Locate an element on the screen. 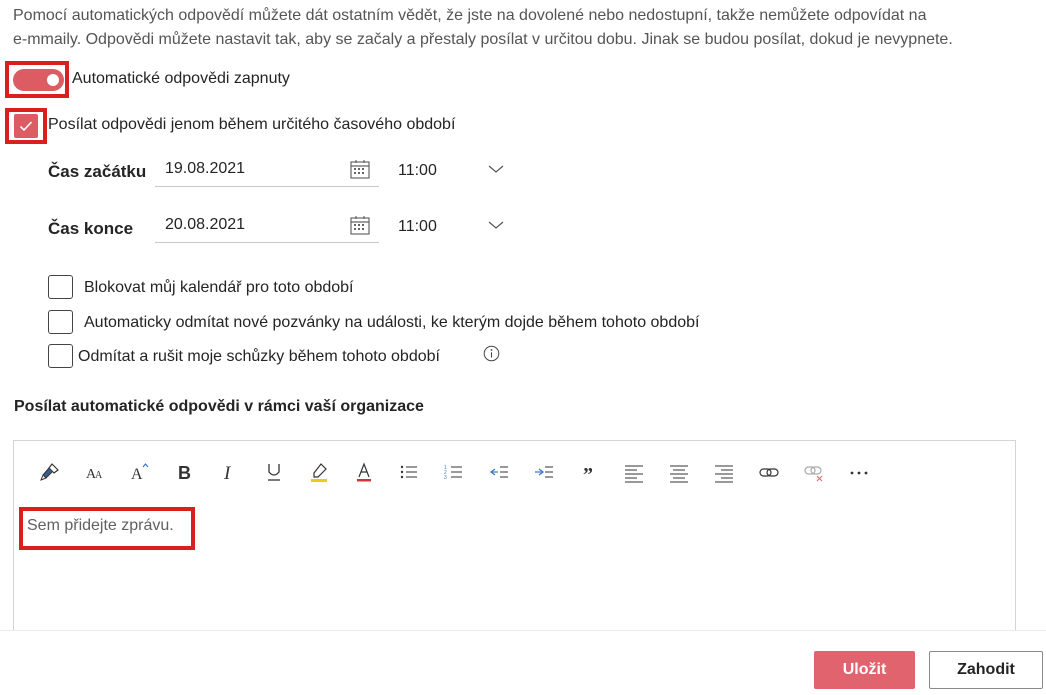 This screenshot has height=695, width=1046. link-icon is located at coordinates (769, 472).